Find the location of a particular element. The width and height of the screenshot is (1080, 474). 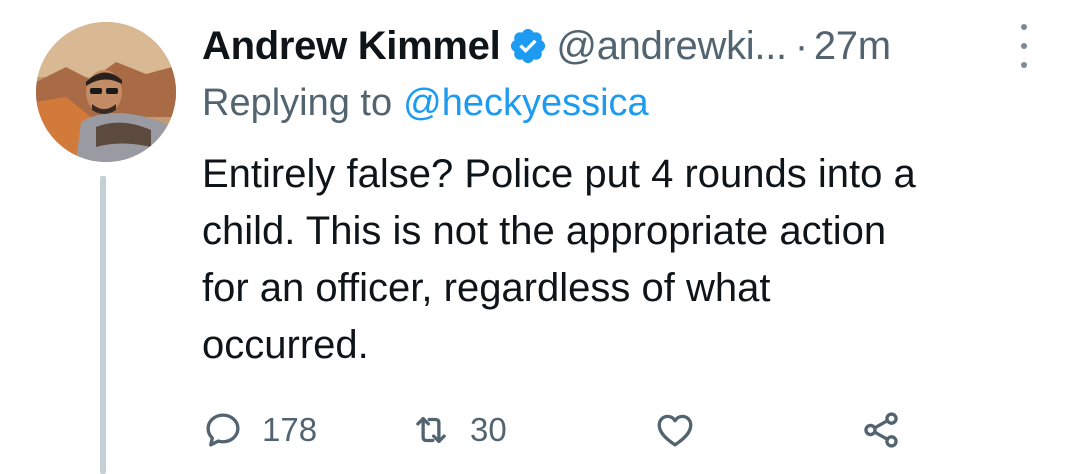

tweet-header: Andrew Kimmel @andrewki... · 27m is located at coordinates (546, 46).